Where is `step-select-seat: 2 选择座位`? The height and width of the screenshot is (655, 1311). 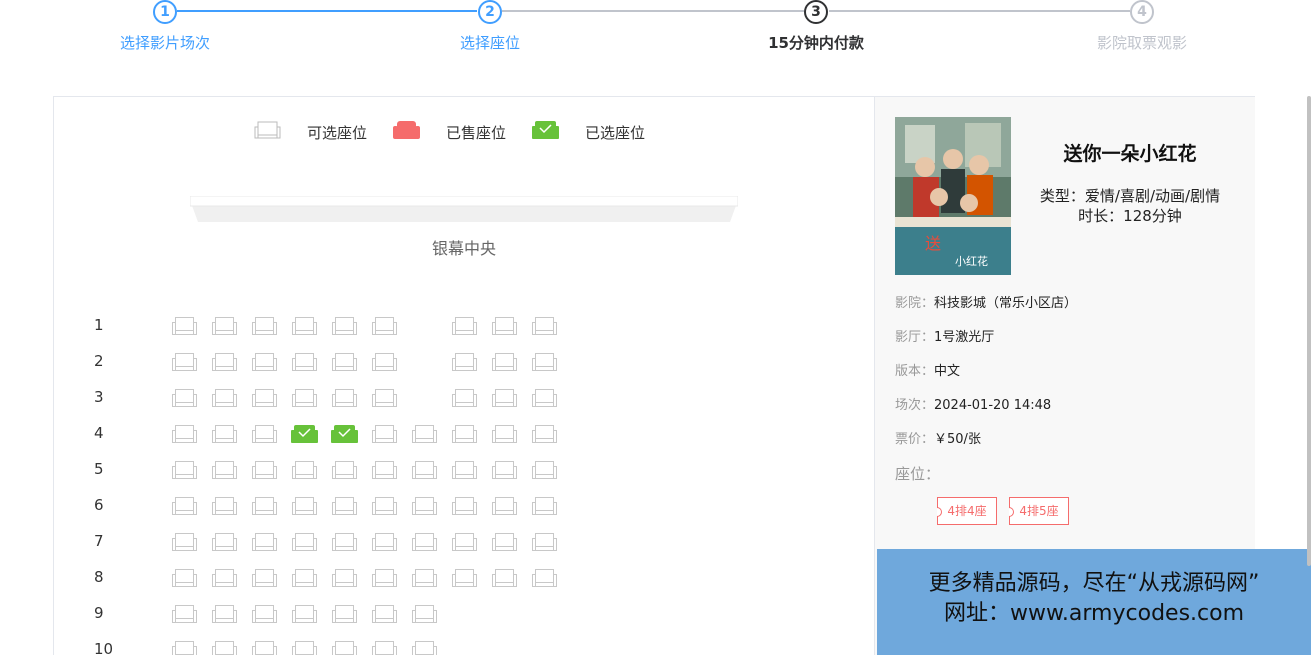 step-select-seat: 2 选择座位 is located at coordinates (490, 26).